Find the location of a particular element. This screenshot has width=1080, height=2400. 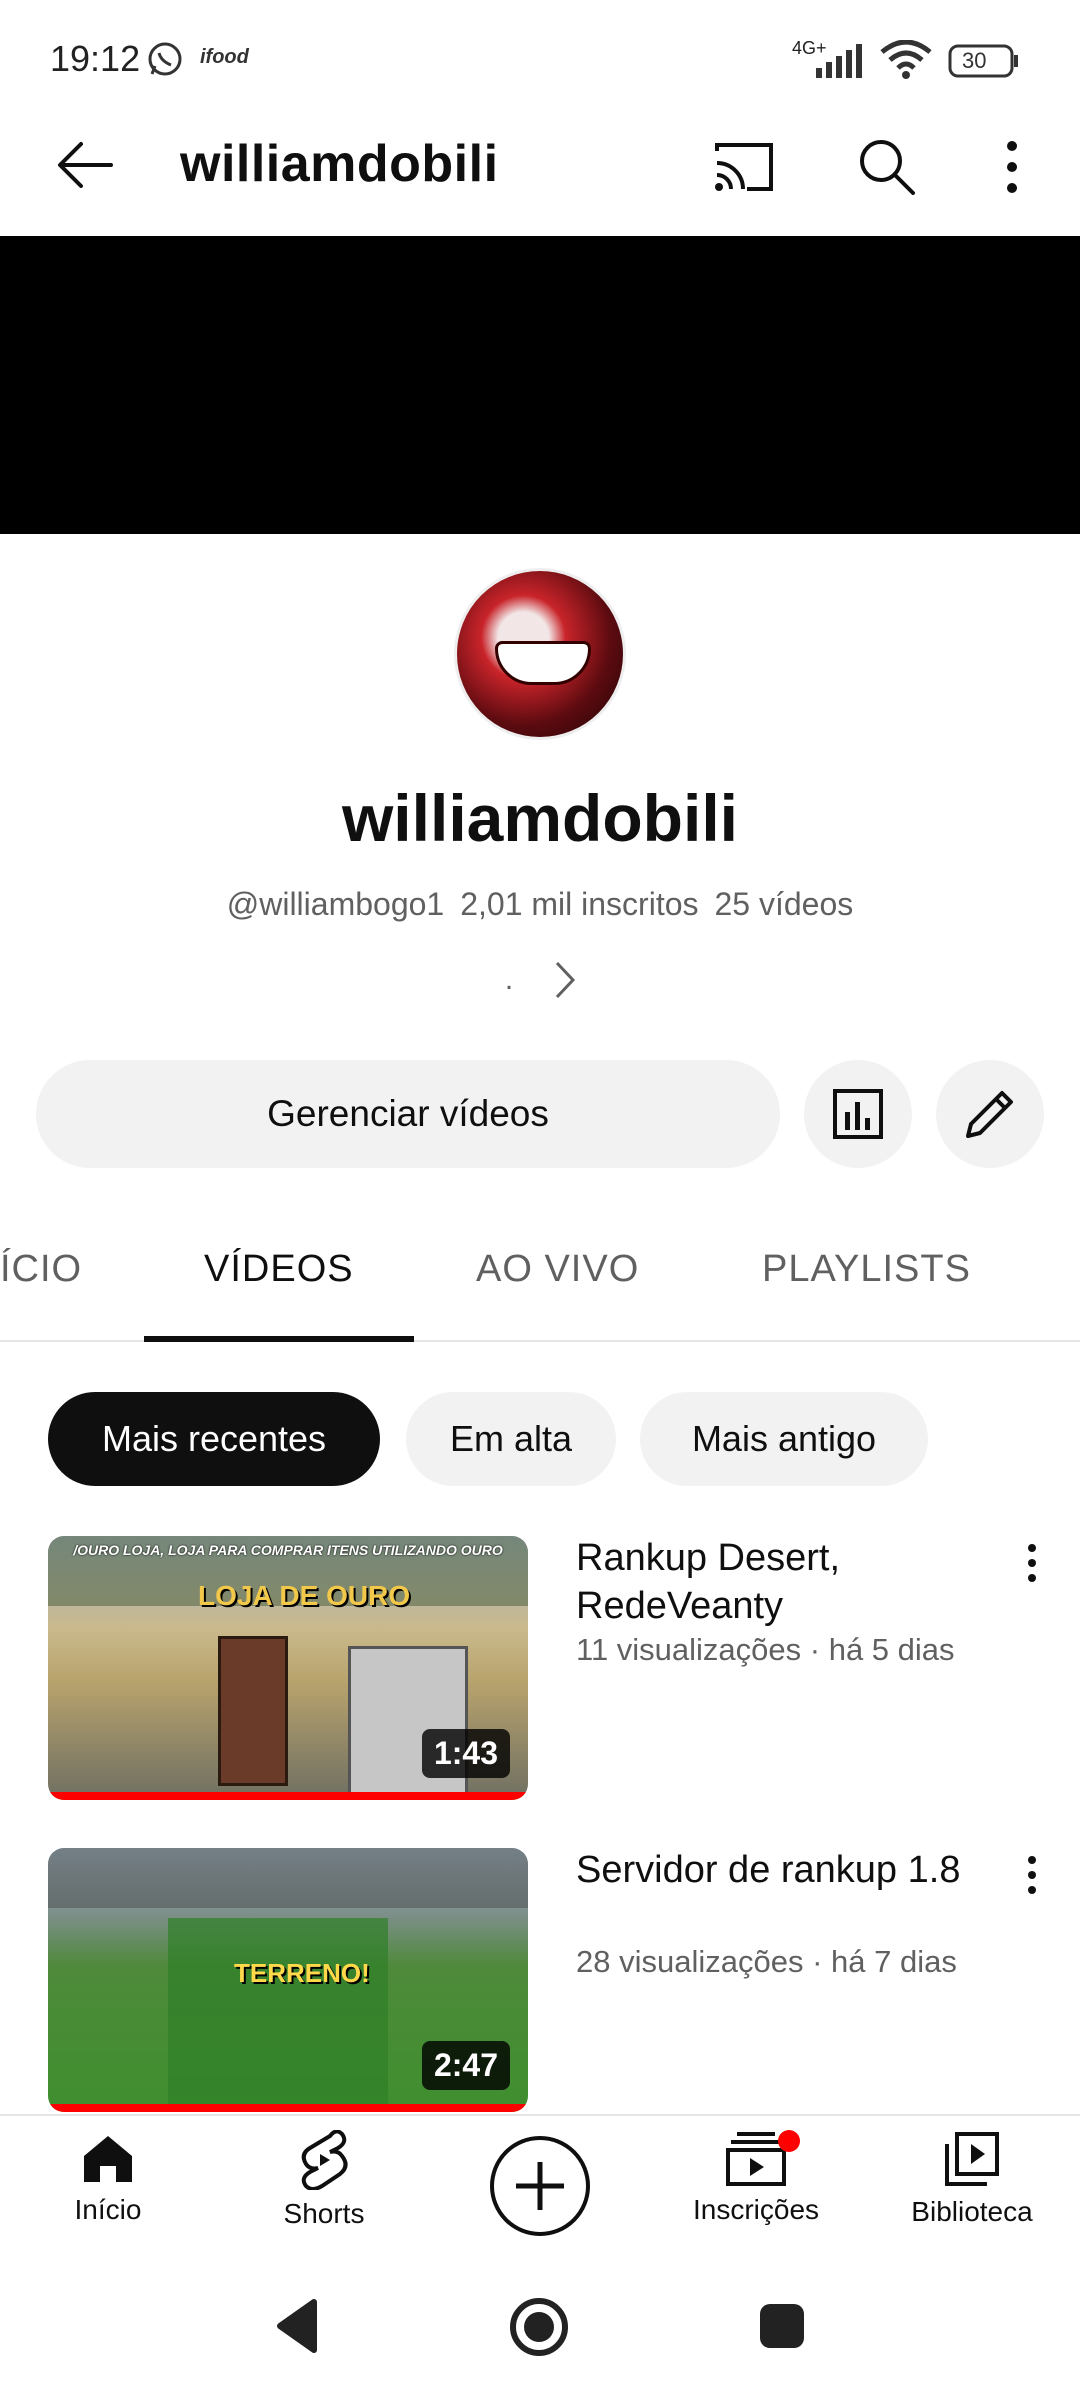

create-button is located at coordinates (540, 2186).